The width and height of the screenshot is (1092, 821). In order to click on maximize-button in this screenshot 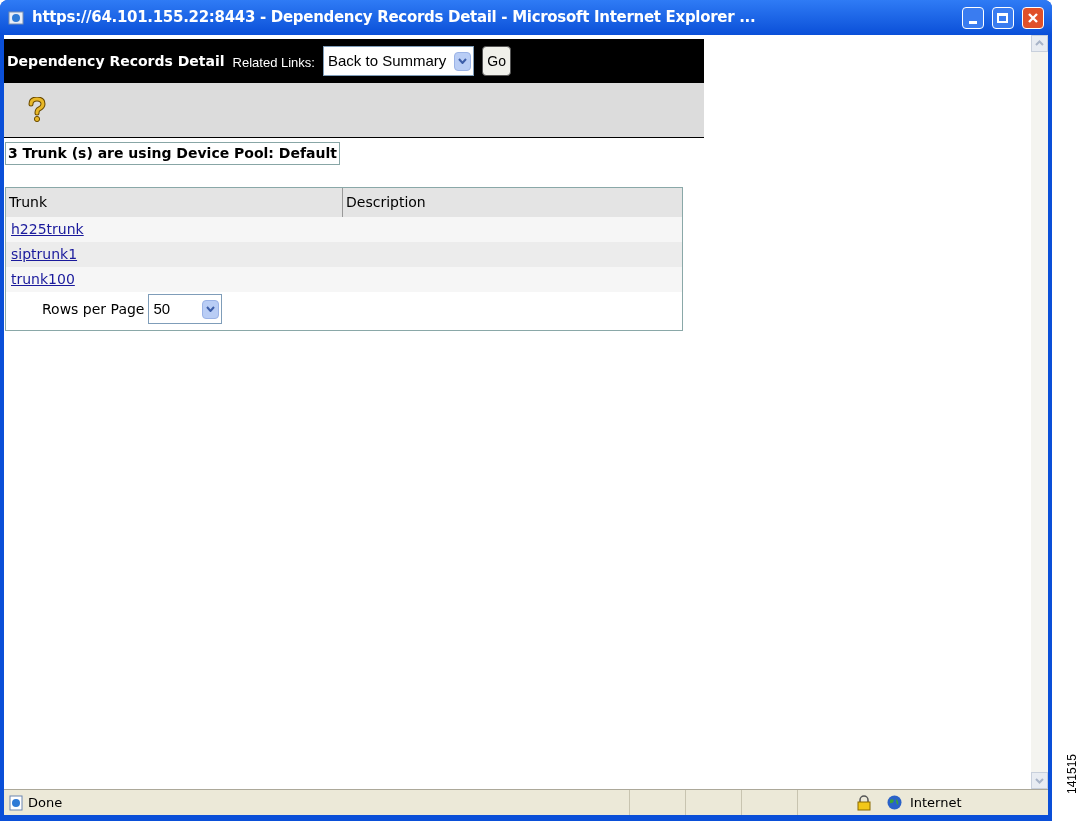, I will do `click(1002, 17)`.